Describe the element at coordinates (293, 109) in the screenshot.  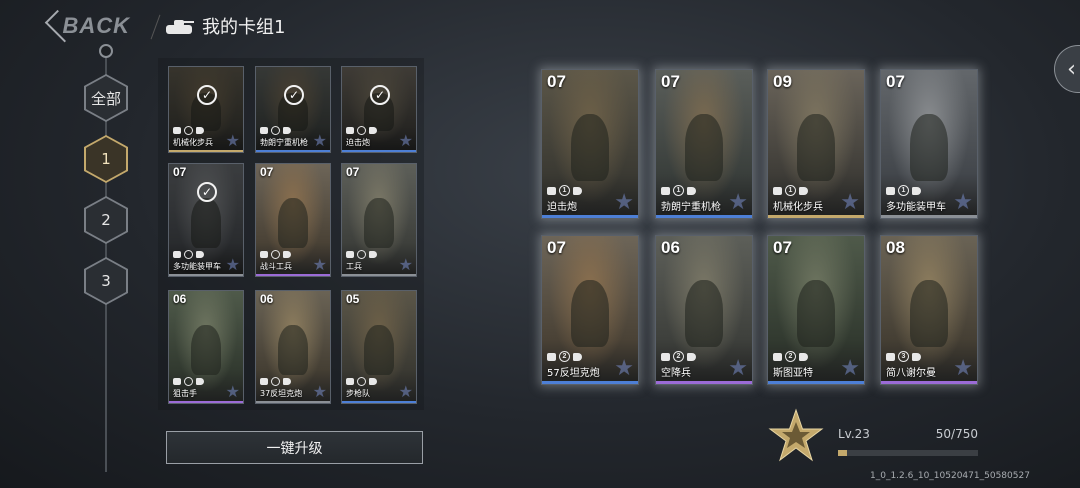
I see `unit-card: ✓ 勃朗宁重机枪 ★` at that location.